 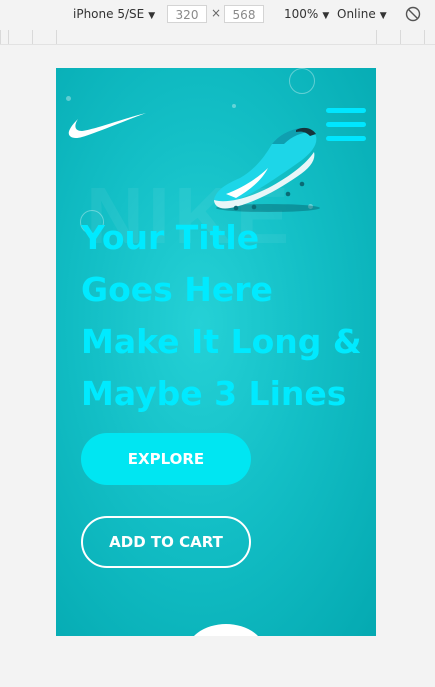 I want to click on devtools-toolbar: iPhone 5/SE ▼ 320 × 568 100% ▼ Online ▼, so click(x=217, y=15).